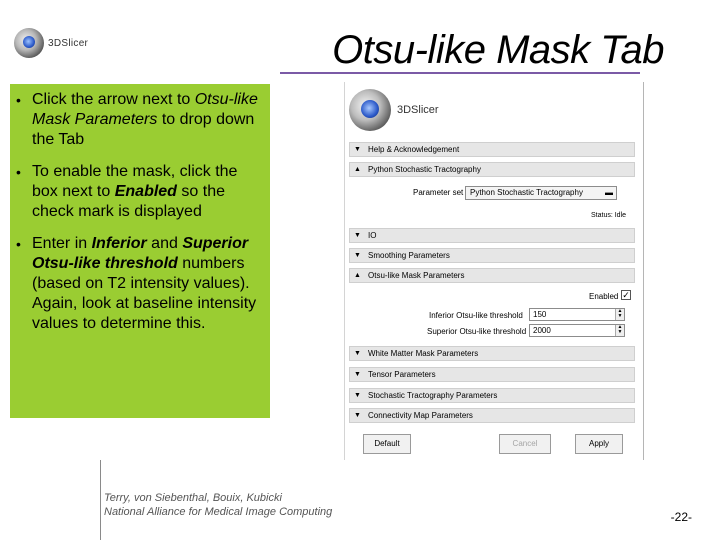  I want to click on parameter-set-select: Python Stochastic Tractography ▬, so click(541, 193).